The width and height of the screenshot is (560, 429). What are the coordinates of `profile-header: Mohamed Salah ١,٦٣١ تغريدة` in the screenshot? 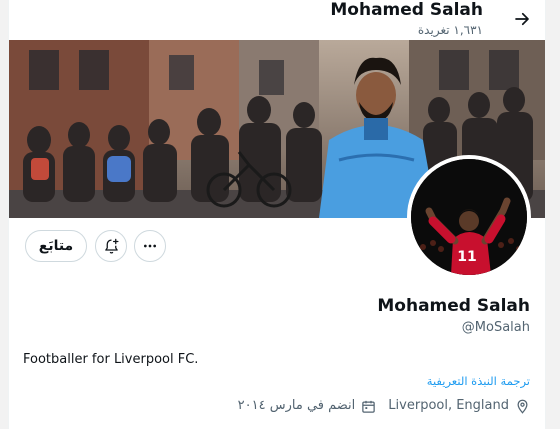 It's located at (277, 20).